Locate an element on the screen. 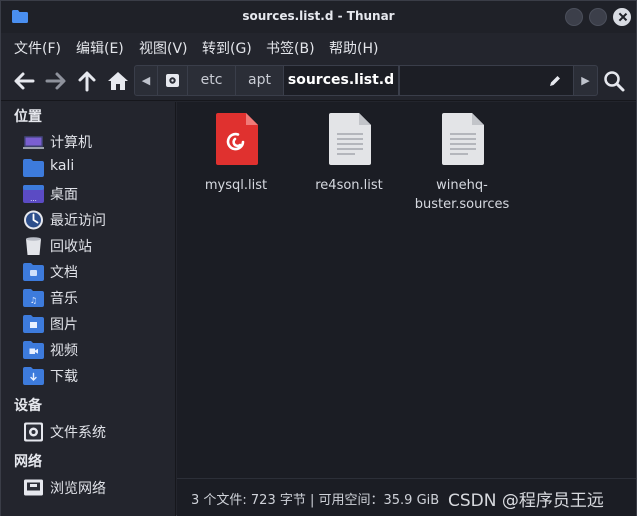 This screenshot has height=516, width=637. videos-folder-icon is located at coordinates (33, 350).